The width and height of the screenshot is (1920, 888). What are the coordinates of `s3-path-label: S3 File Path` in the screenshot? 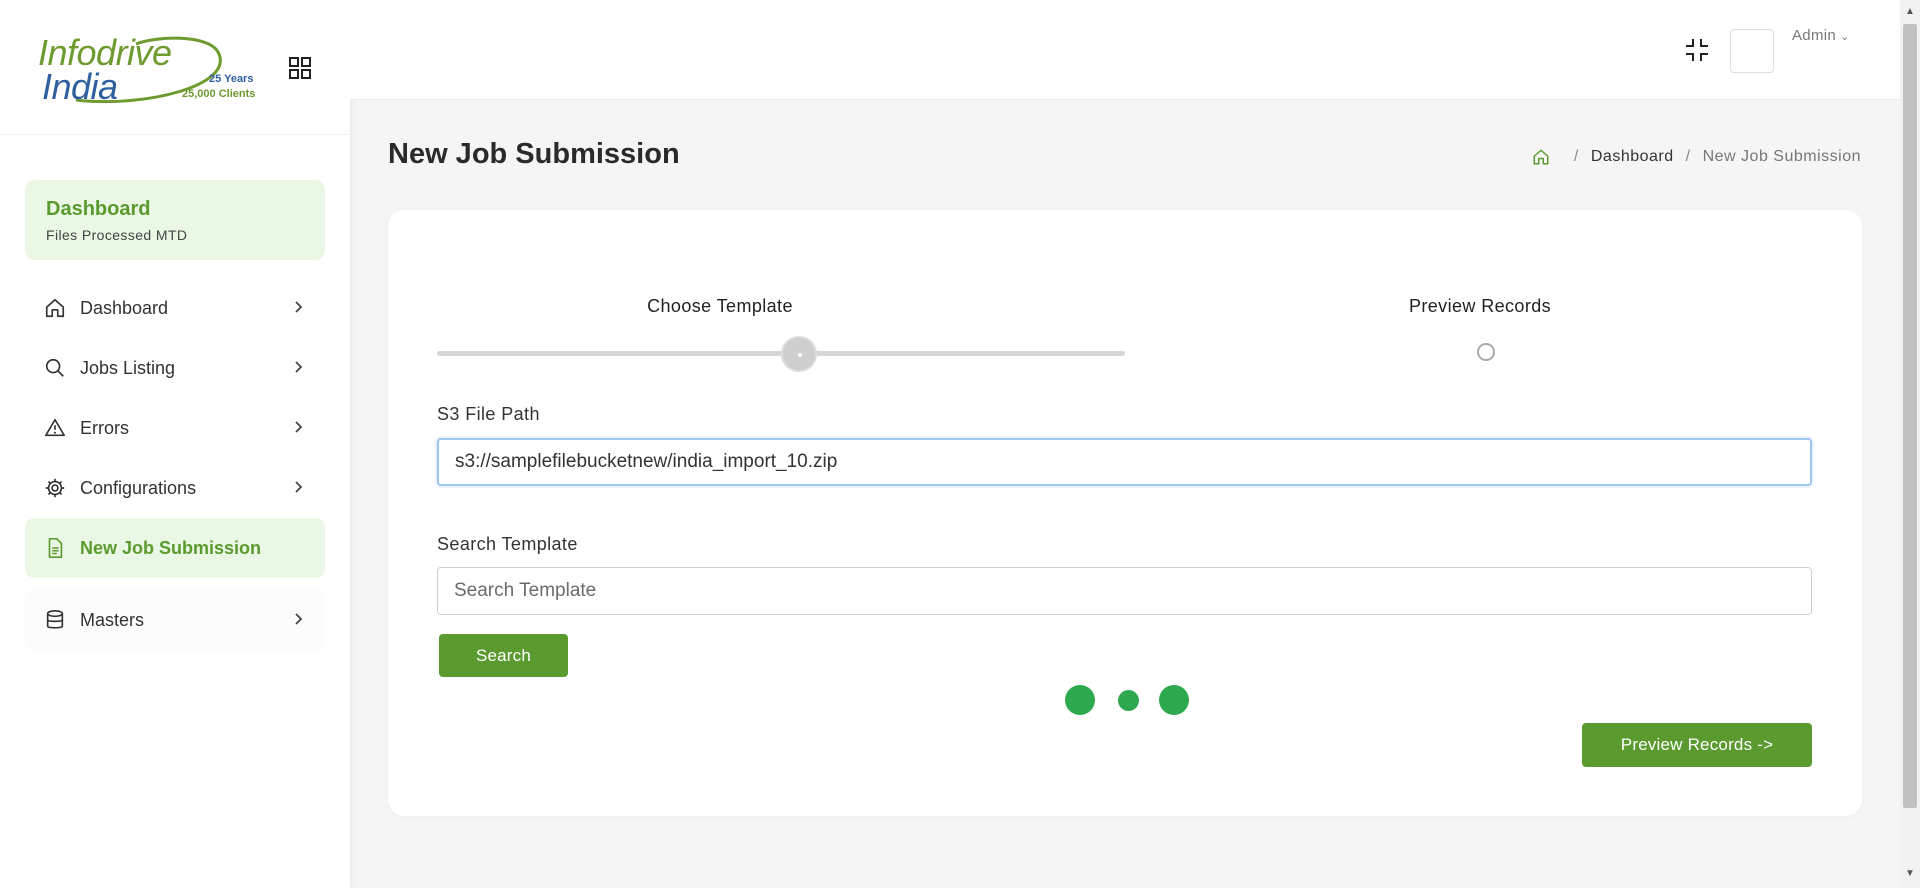 It's located at (488, 414).